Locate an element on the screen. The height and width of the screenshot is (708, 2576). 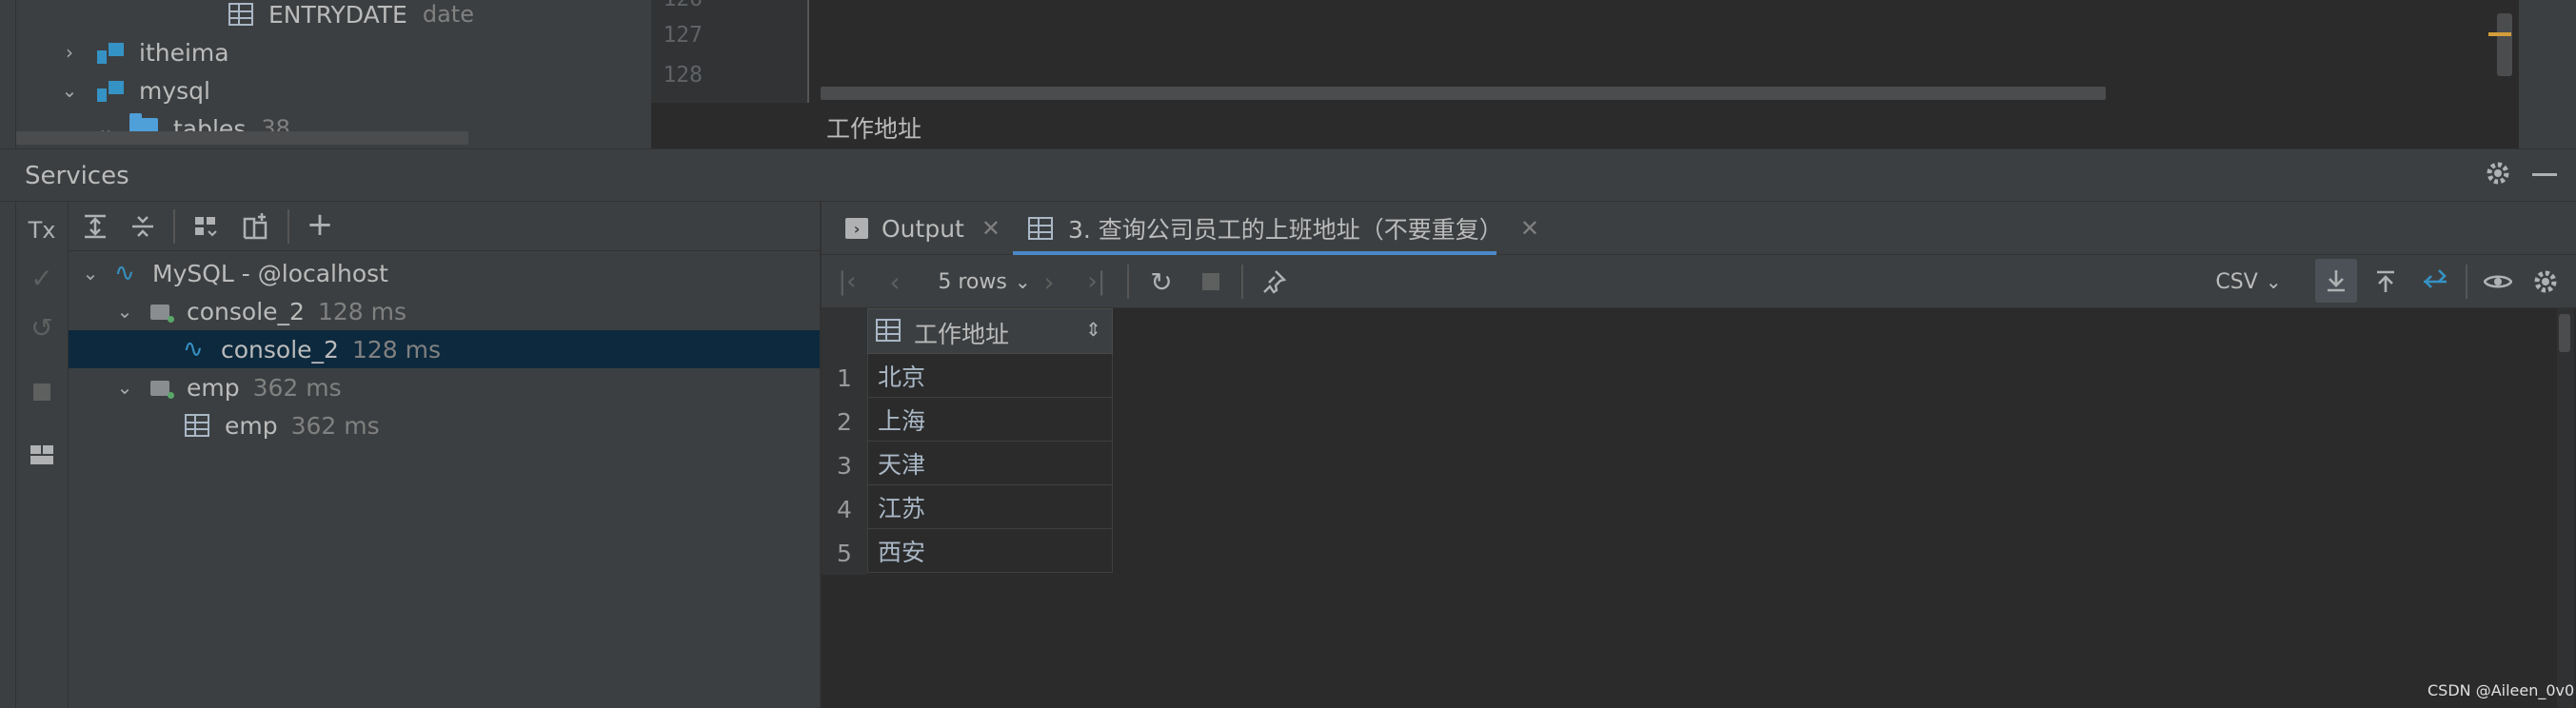
rows-dropdown: 5 rows ⌄ is located at coordinates (984, 282).